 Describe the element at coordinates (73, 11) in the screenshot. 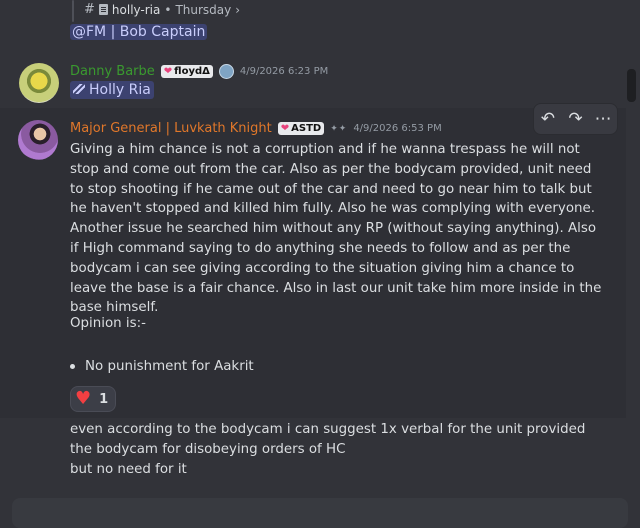

I see `thread-line` at that location.